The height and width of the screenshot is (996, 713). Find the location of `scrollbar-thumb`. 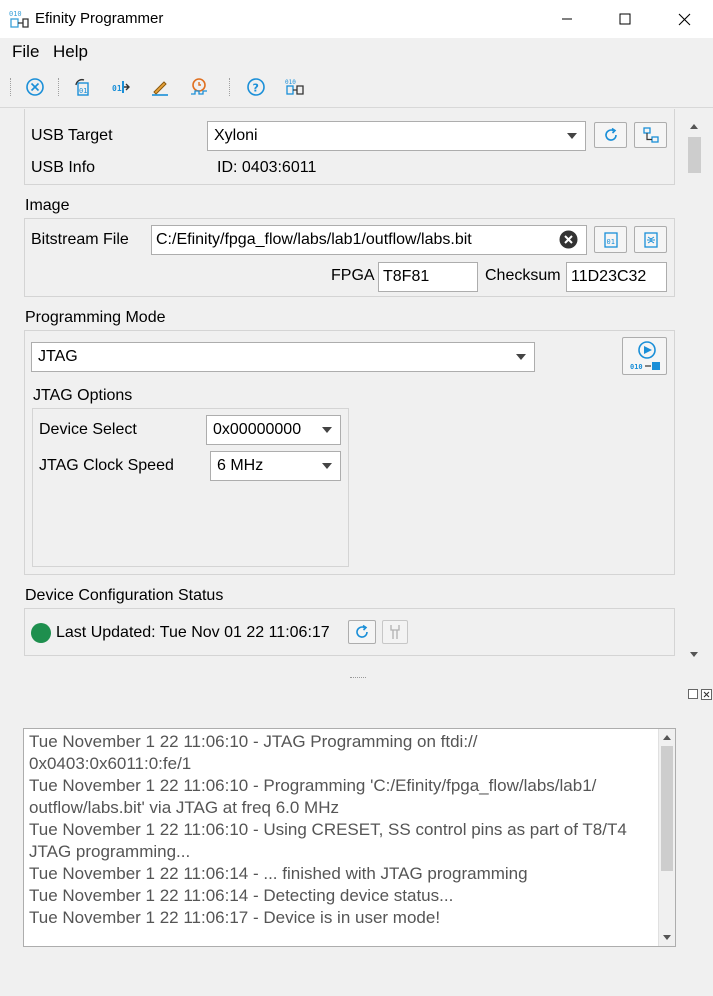

scrollbar-thumb is located at coordinates (694, 155).